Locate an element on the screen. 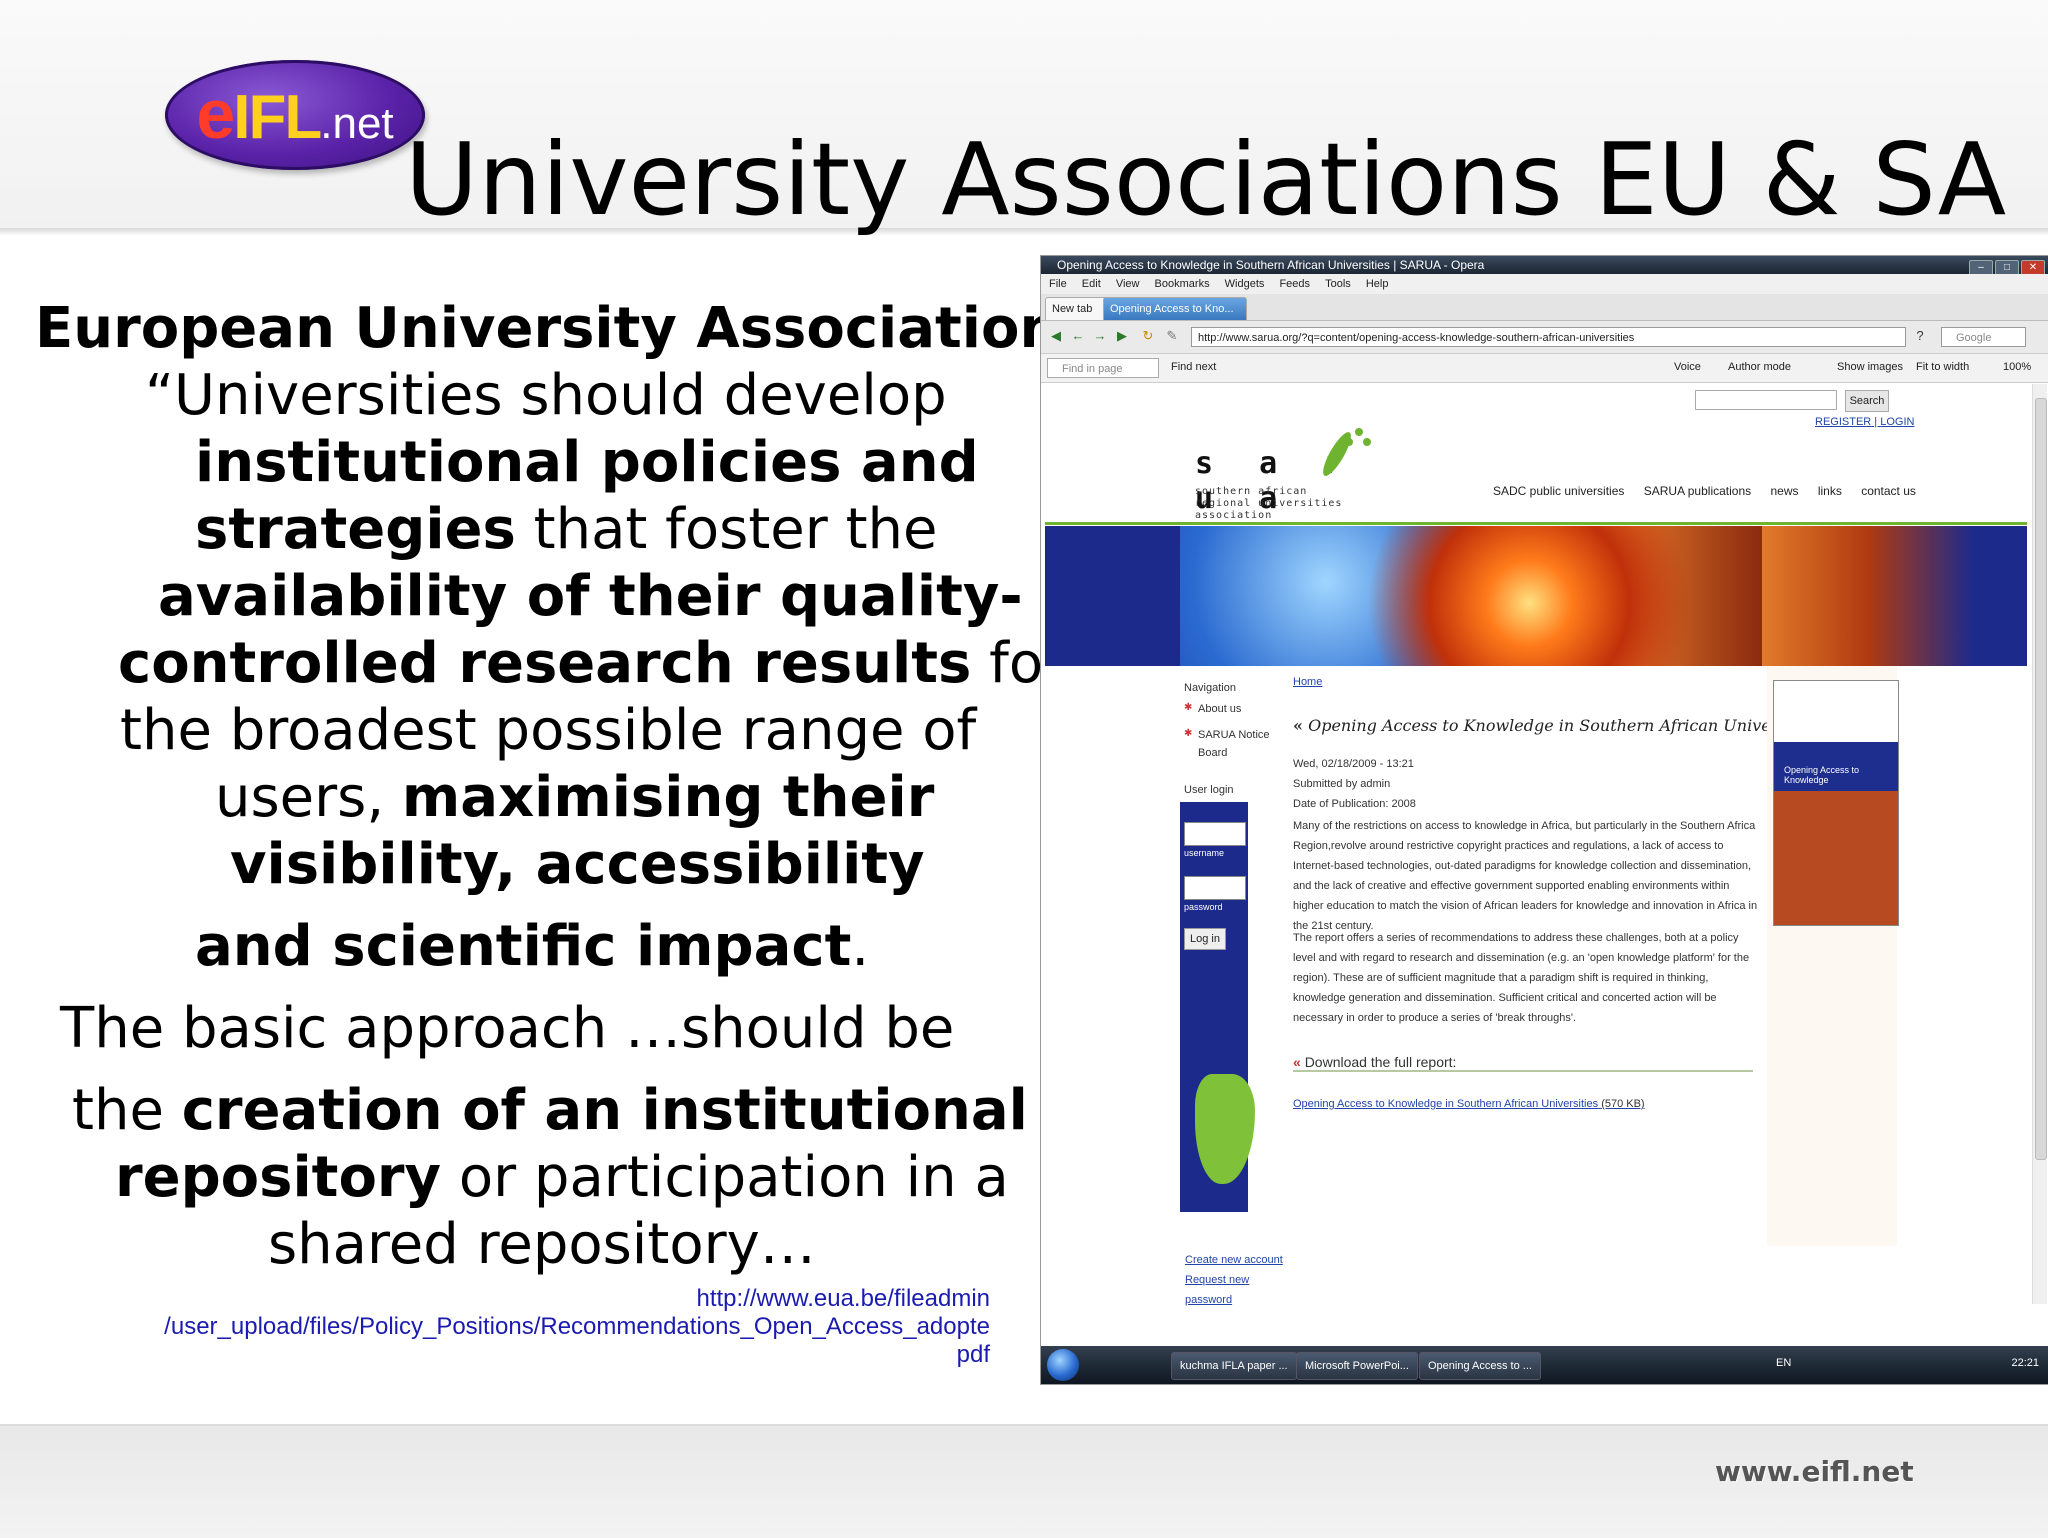  rewind-icon: ◀ is located at coordinates (1056, 336).